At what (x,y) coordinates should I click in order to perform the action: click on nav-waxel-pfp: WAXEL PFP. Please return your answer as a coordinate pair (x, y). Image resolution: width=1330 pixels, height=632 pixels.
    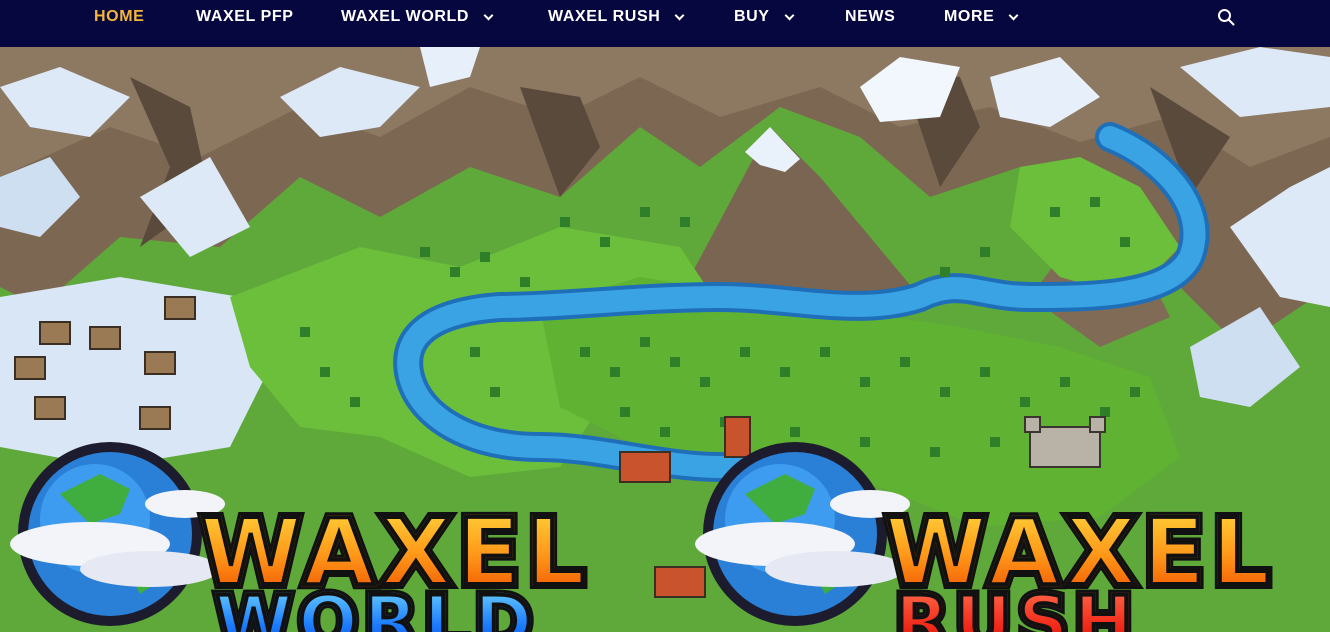
    Looking at the image, I should click on (245, 17).